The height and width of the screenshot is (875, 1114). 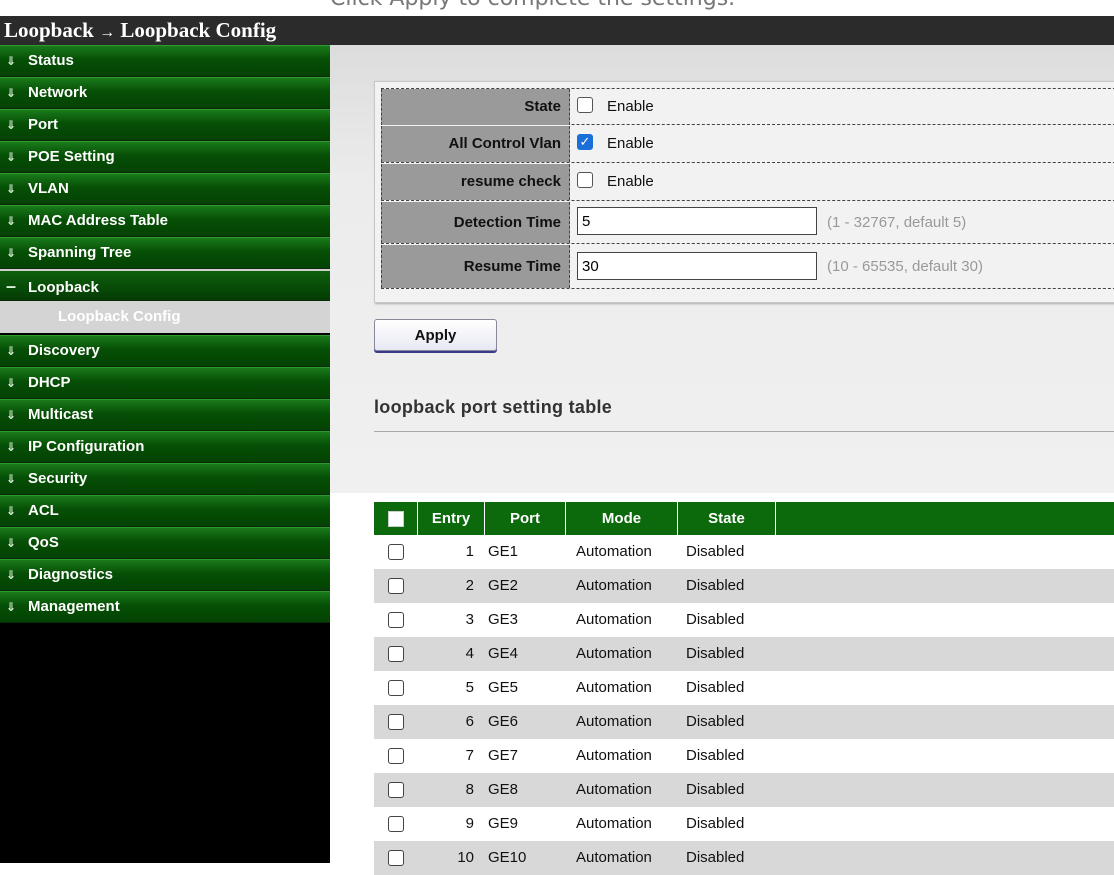 I want to click on header-select-all, so click(x=396, y=518).